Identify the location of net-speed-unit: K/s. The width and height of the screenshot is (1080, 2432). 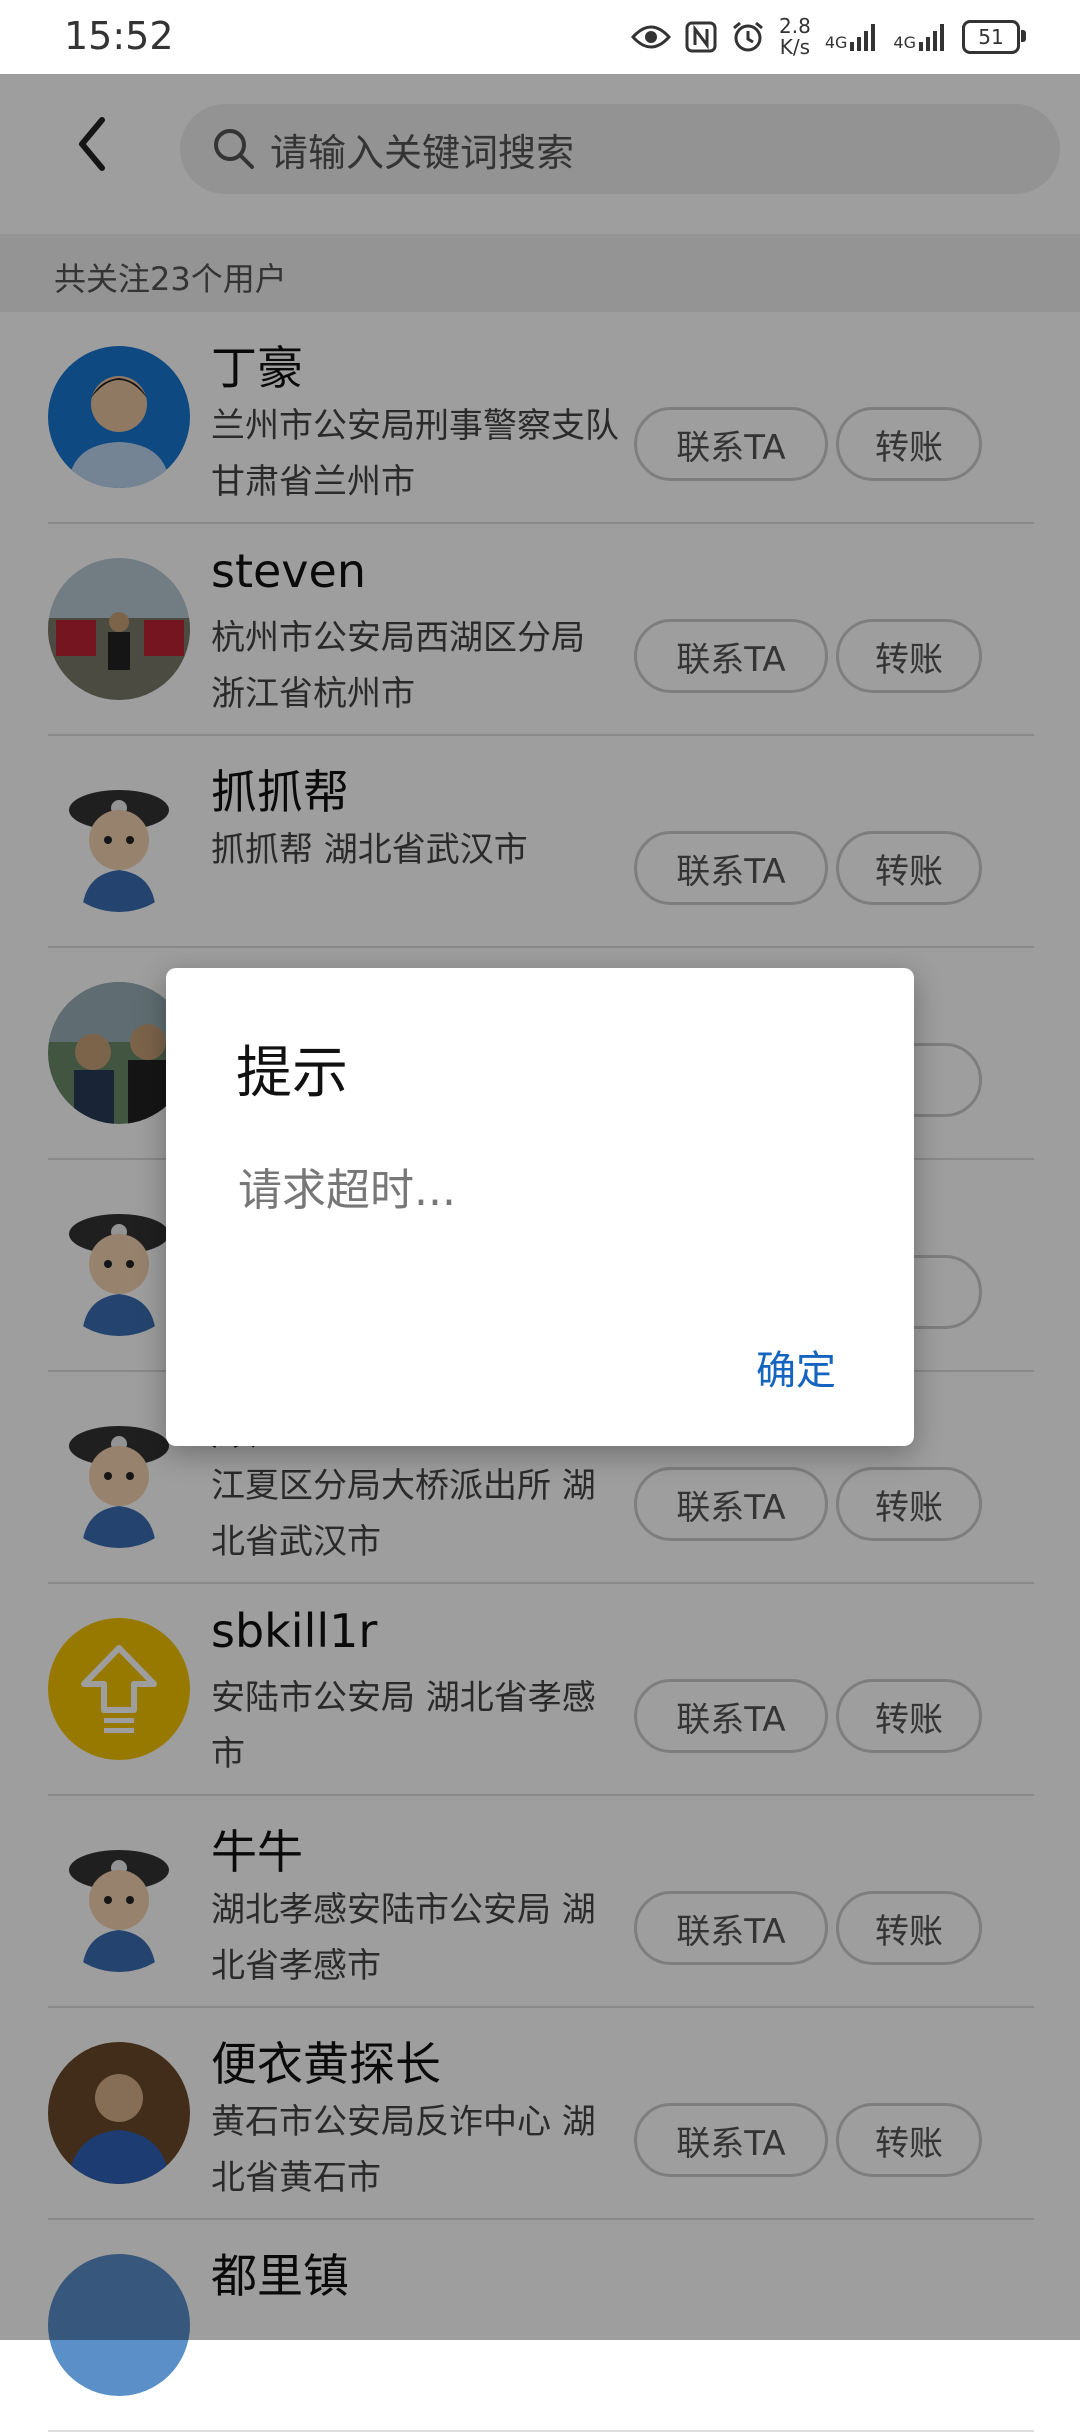
(795, 47).